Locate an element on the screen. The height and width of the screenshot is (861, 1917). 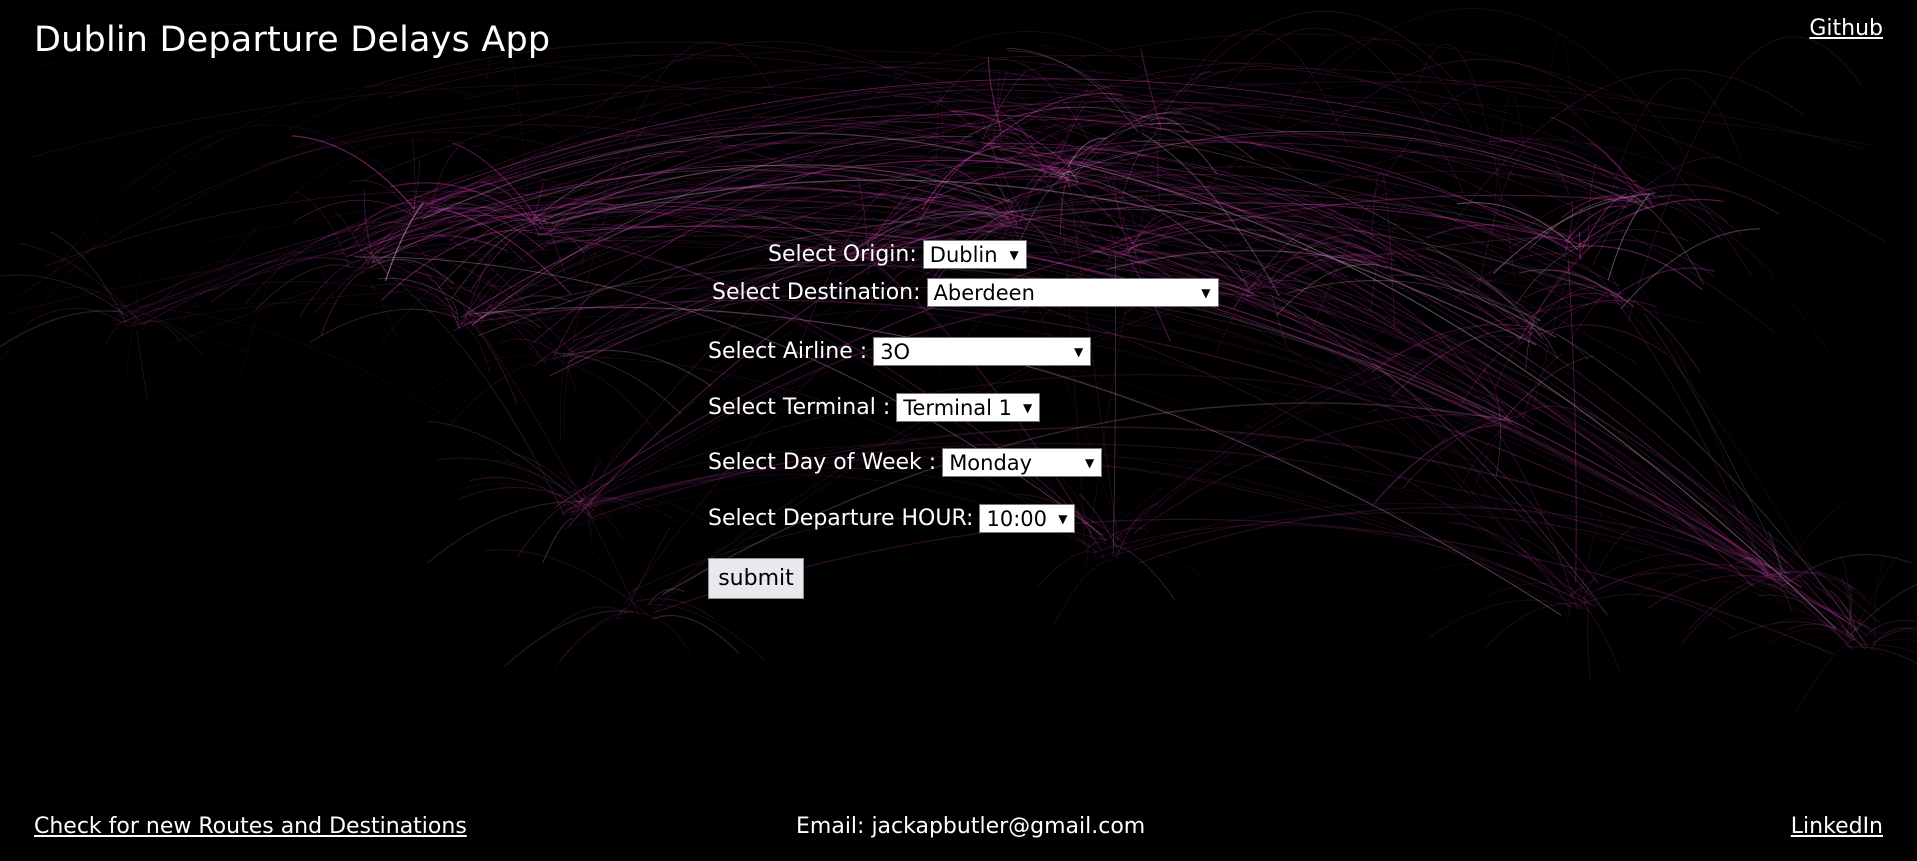
submit-button: submit is located at coordinates (756, 578).